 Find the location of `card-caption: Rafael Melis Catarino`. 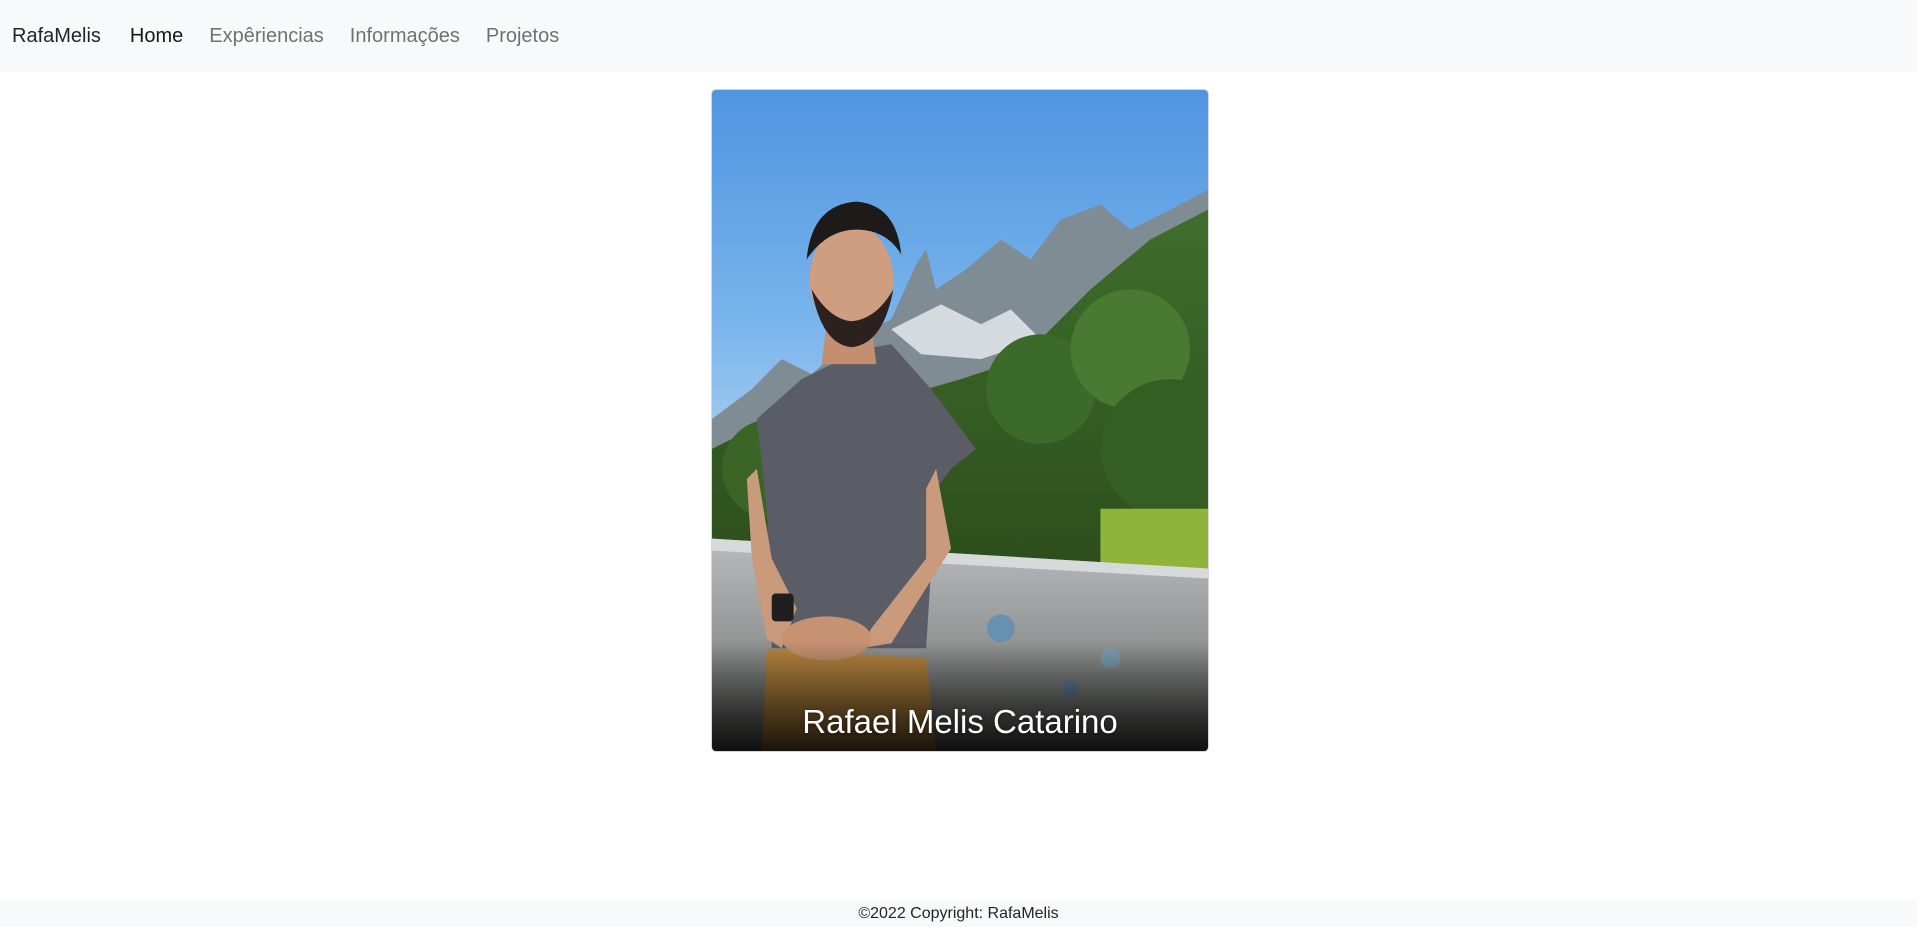

card-caption: Rafael Melis Catarino is located at coordinates (960, 696).